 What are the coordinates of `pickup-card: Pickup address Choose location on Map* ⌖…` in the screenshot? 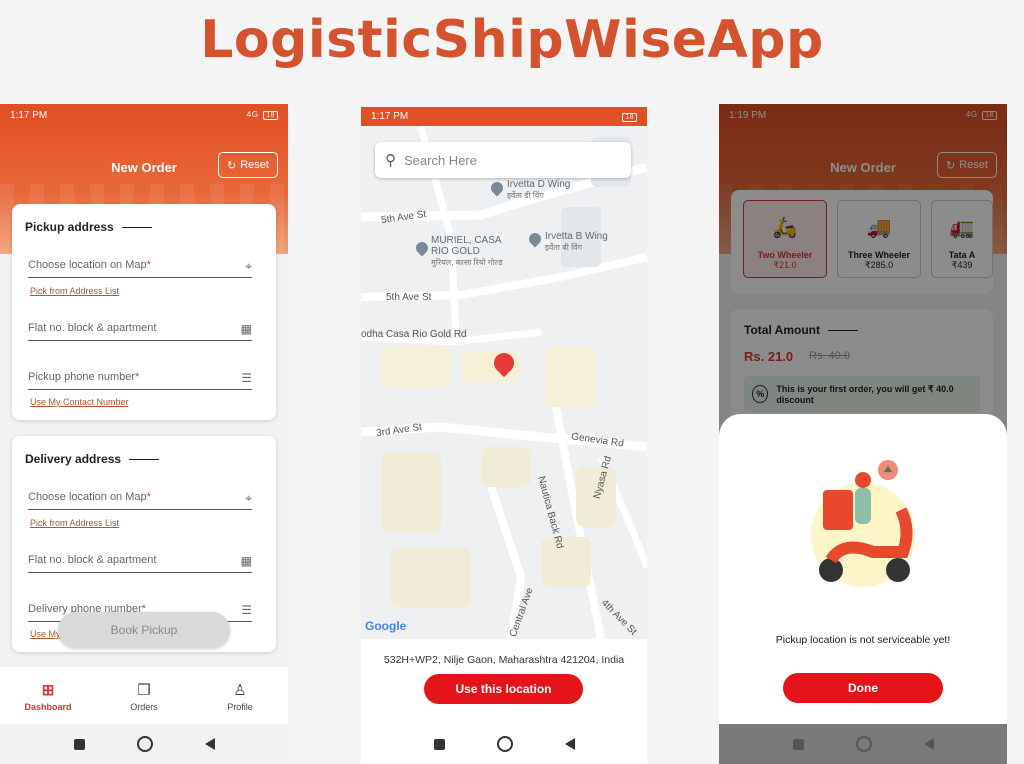 It's located at (144, 312).